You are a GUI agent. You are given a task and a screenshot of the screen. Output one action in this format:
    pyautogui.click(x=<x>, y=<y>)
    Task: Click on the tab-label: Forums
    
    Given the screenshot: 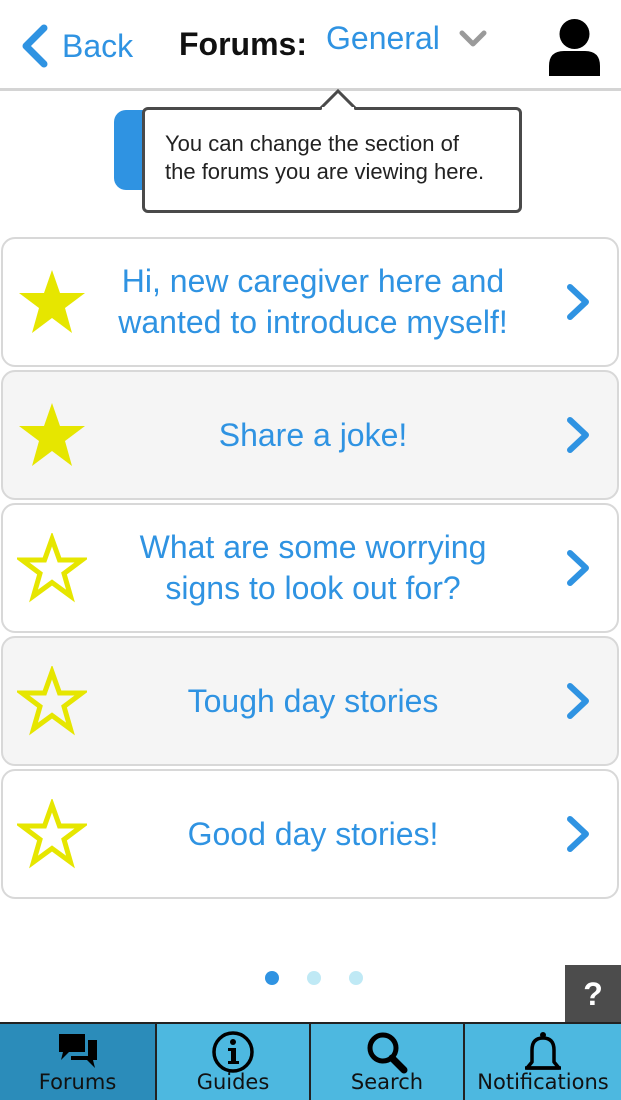 What is the action you would take?
    pyautogui.click(x=77, y=1082)
    